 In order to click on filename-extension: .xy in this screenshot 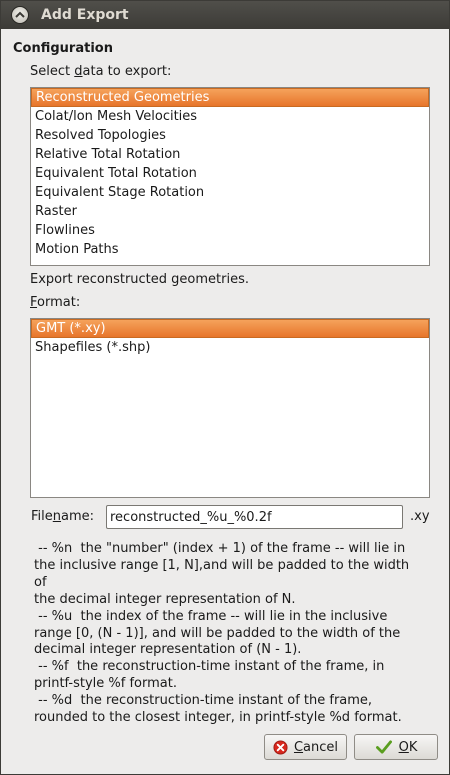, I will do `click(420, 516)`.